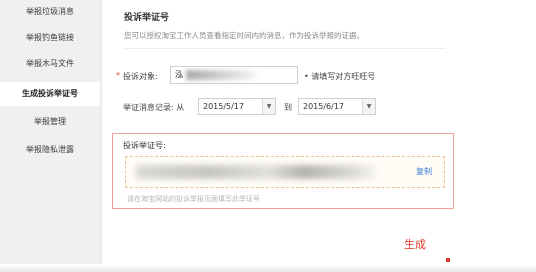 The width and height of the screenshot is (536, 272). I want to click on sidebar-item-report-privacy: 举报隐私泄露, so click(50, 150).